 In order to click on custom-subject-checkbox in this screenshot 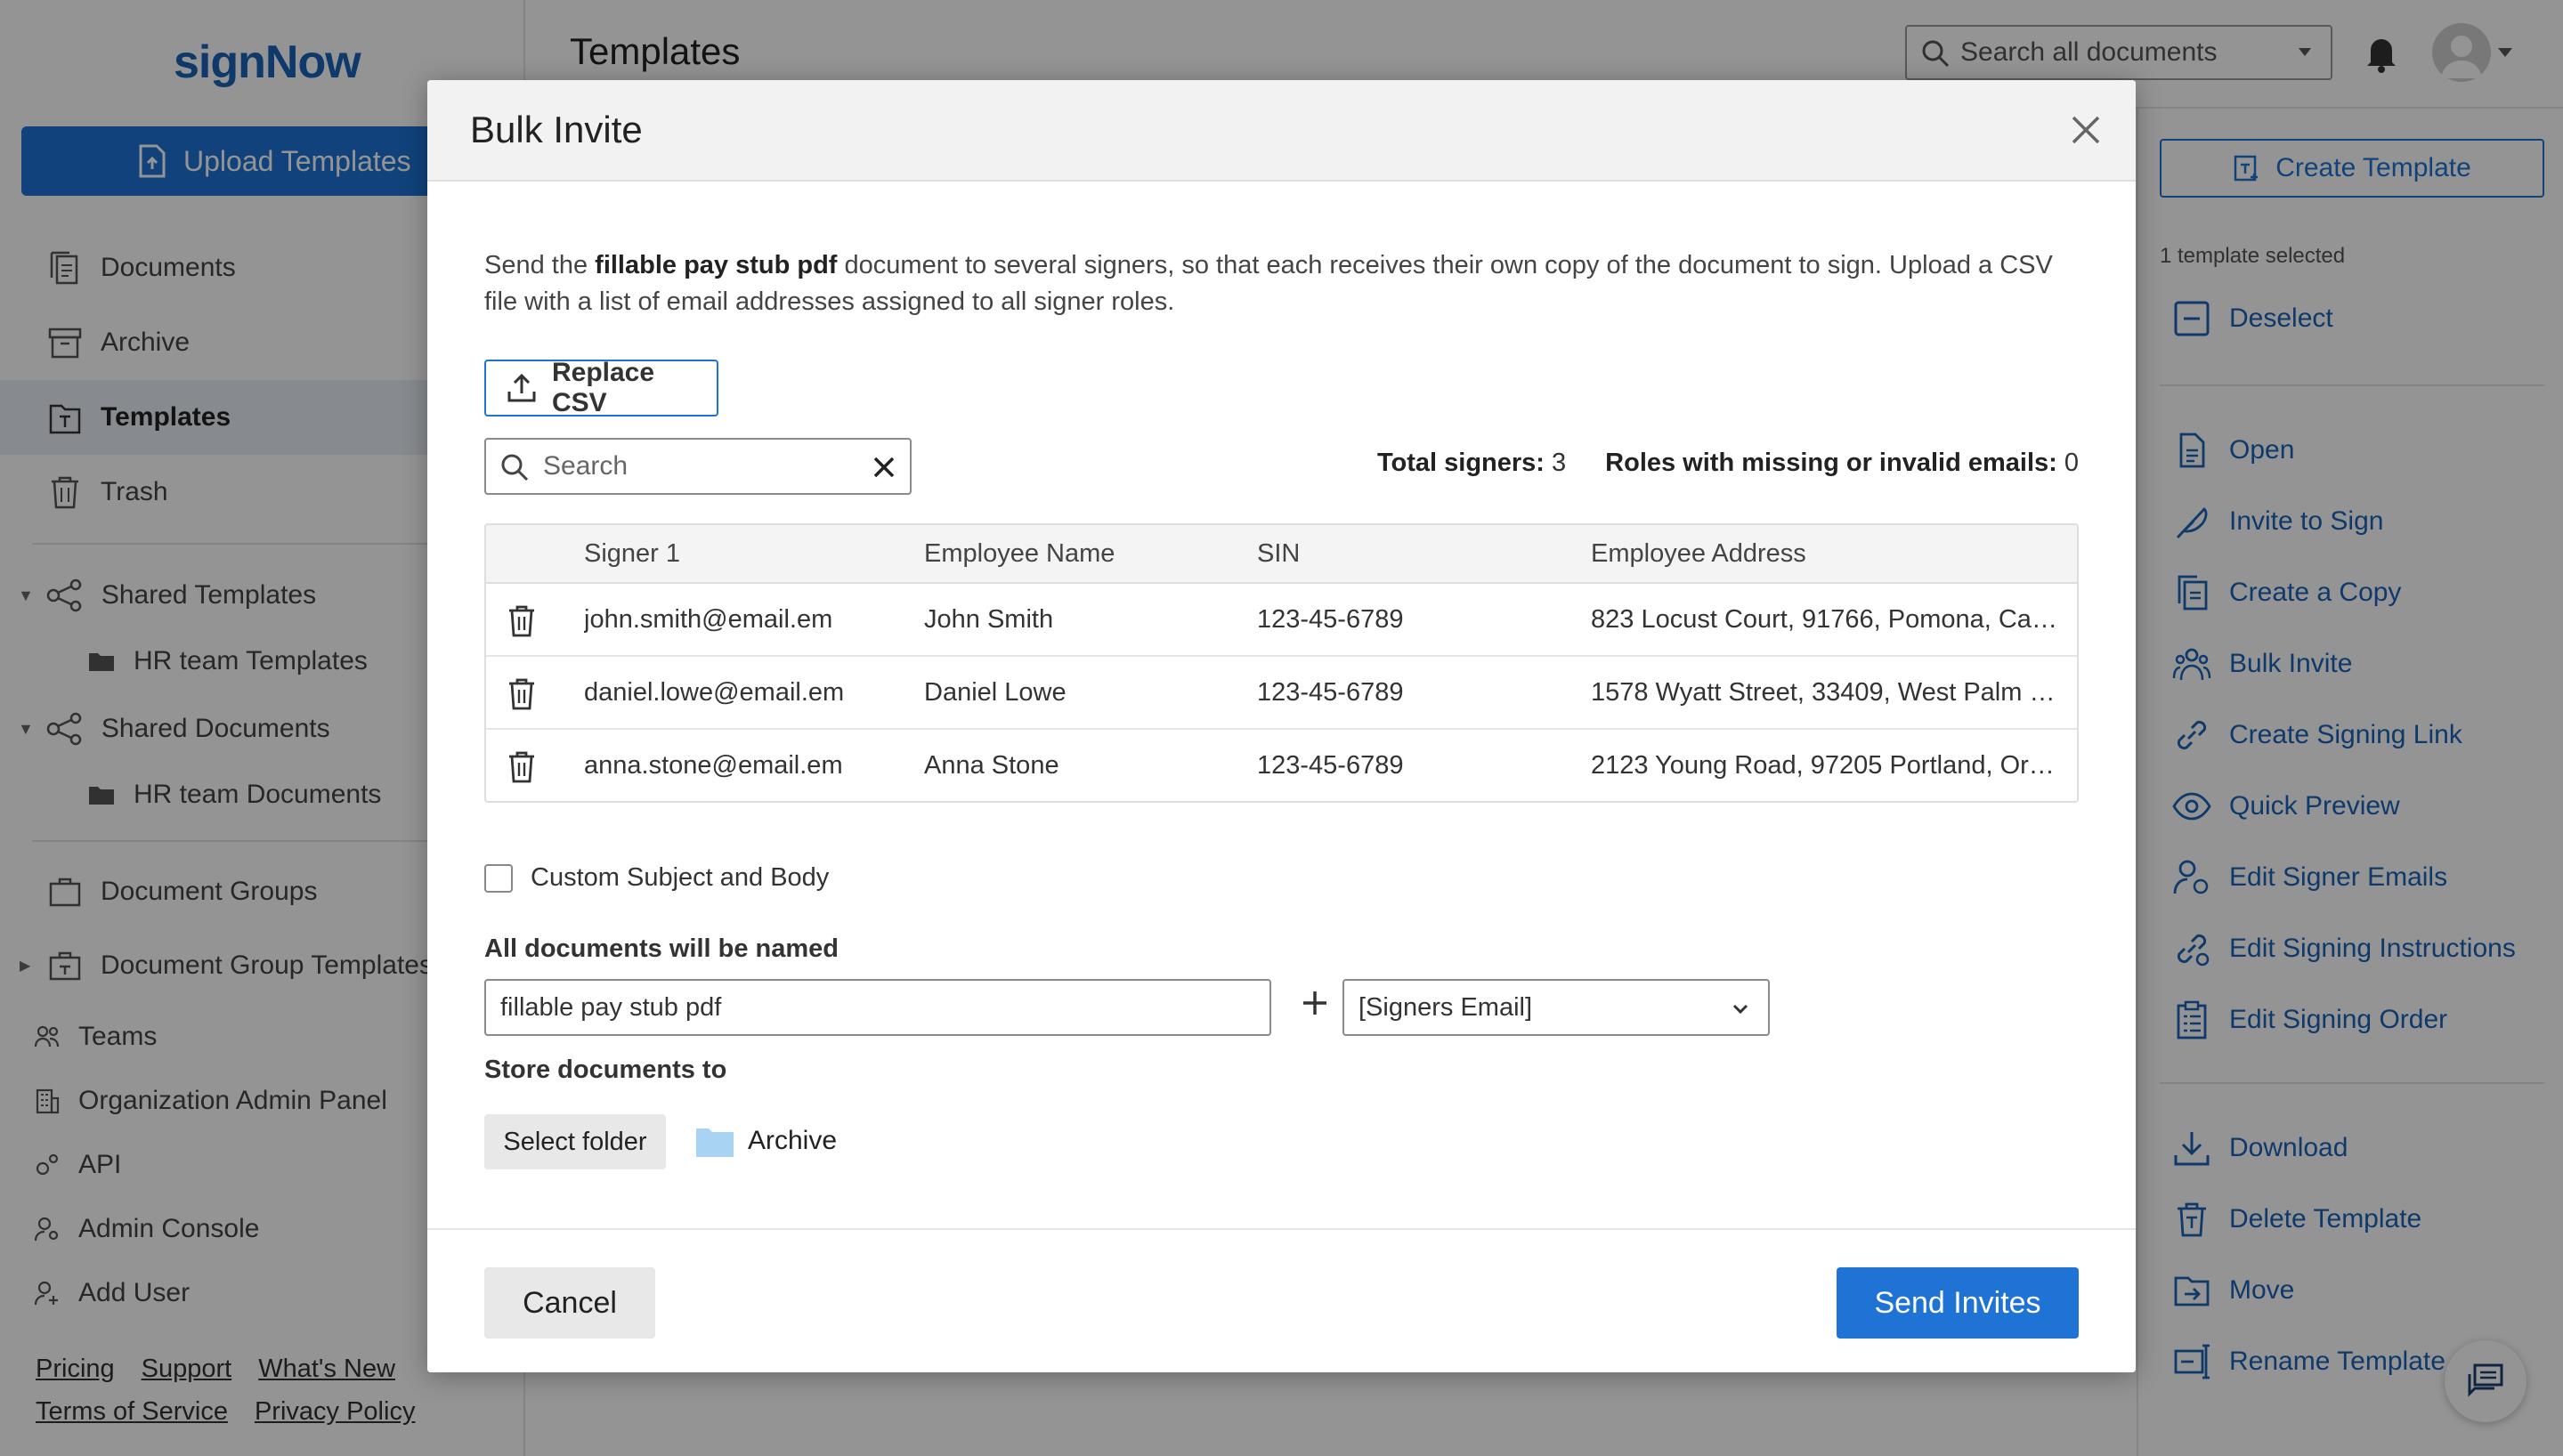, I will do `click(498, 878)`.